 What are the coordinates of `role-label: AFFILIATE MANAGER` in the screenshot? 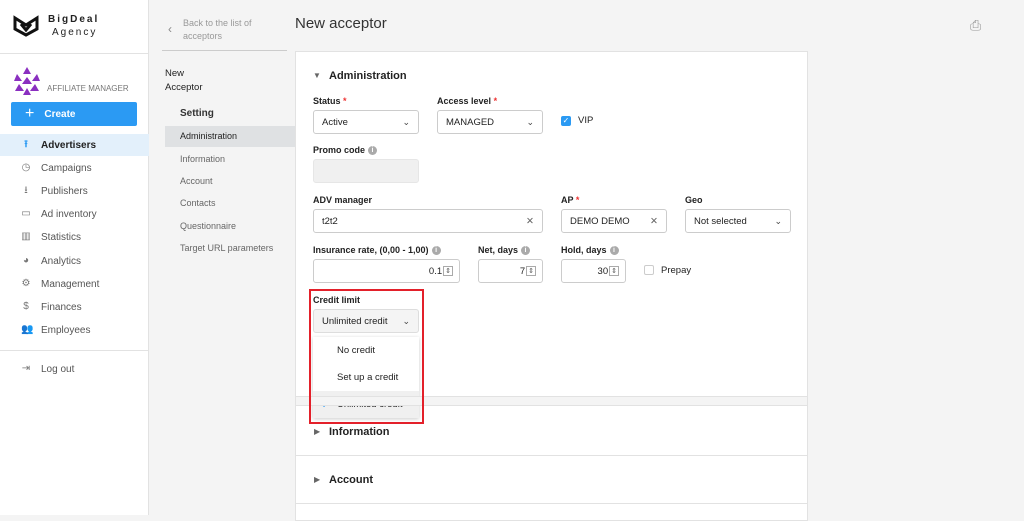 It's located at (88, 88).